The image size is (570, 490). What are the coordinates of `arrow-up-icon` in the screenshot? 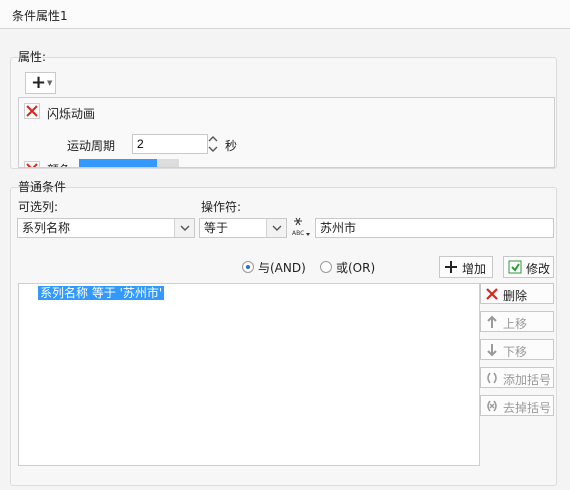 It's located at (492, 321).